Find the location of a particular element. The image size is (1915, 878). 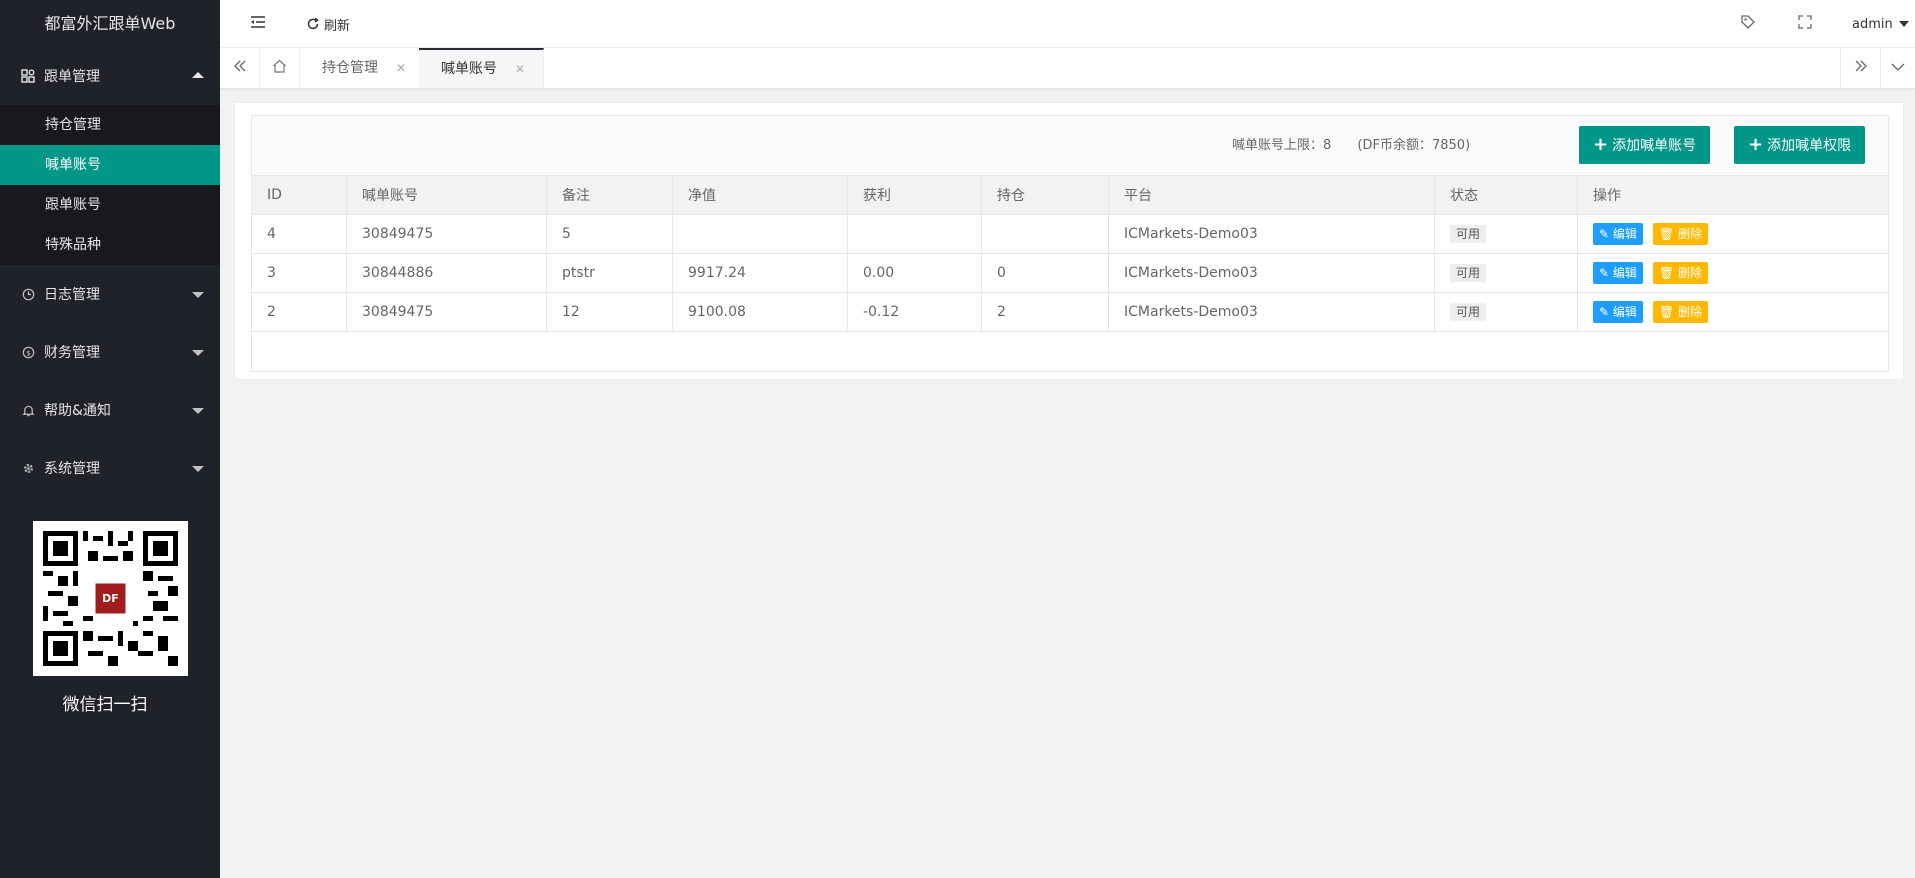

tag-button is located at coordinates (1748, 24).